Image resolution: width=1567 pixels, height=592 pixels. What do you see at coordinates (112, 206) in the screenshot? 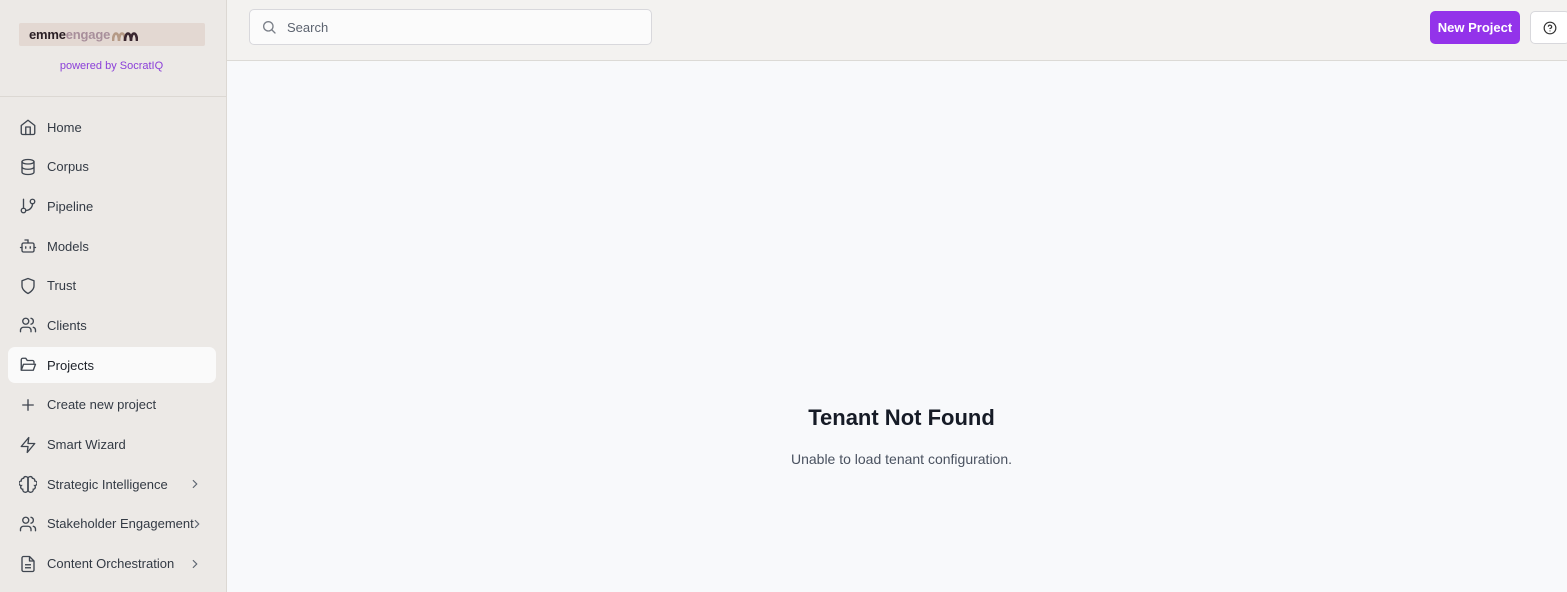
I see `sidebar-item-pipeline: Pipeline` at bounding box center [112, 206].